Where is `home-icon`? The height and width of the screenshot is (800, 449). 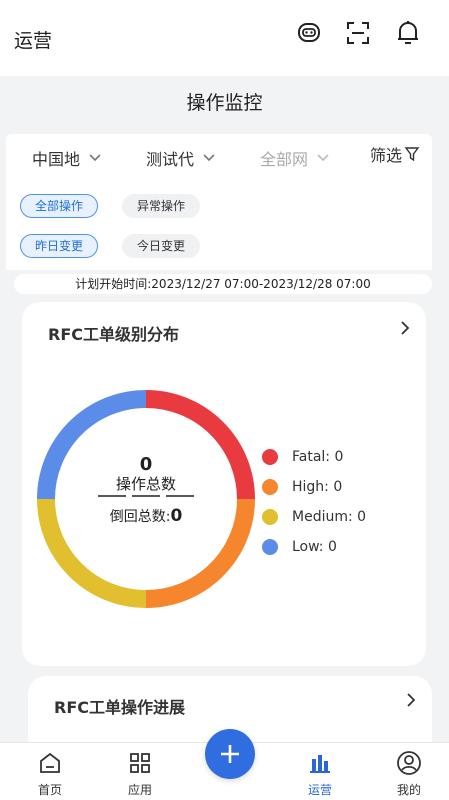
home-icon is located at coordinates (50, 762).